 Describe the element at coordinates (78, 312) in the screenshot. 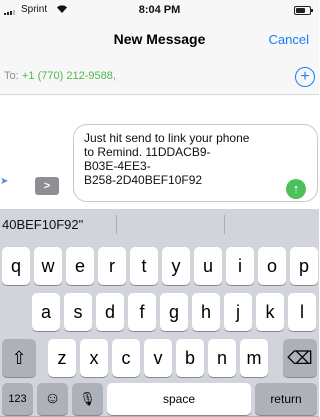

I see `key-s: s` at that location.